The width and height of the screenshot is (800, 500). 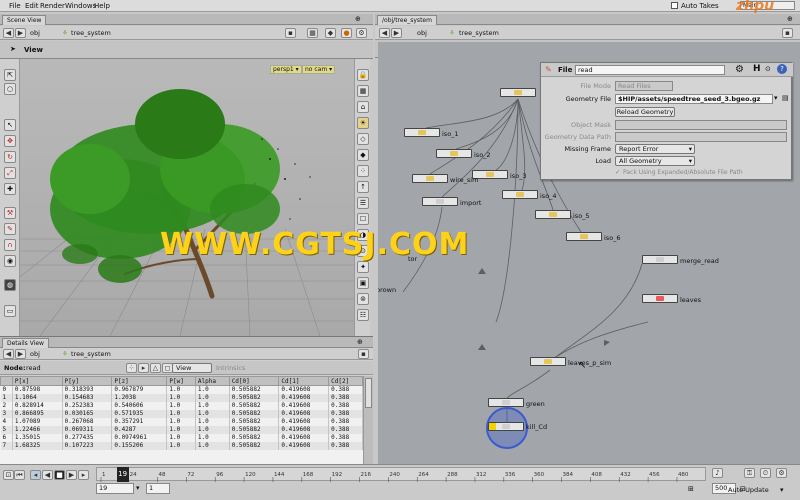 I want to click on display-icon: ▦, so click(x=312, y=33).